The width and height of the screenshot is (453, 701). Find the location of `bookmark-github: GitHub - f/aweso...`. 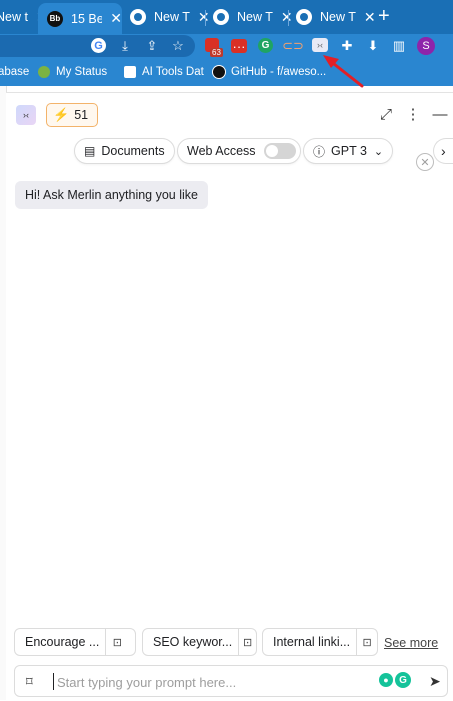

bookmark-github: GitHub - f/aweso... is located at coordinates (269, 72).